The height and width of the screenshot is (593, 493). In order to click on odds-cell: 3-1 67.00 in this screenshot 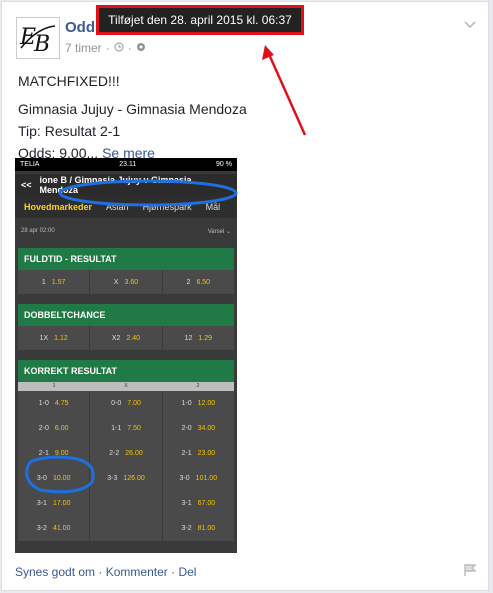, I will do `click(198, 503)`.